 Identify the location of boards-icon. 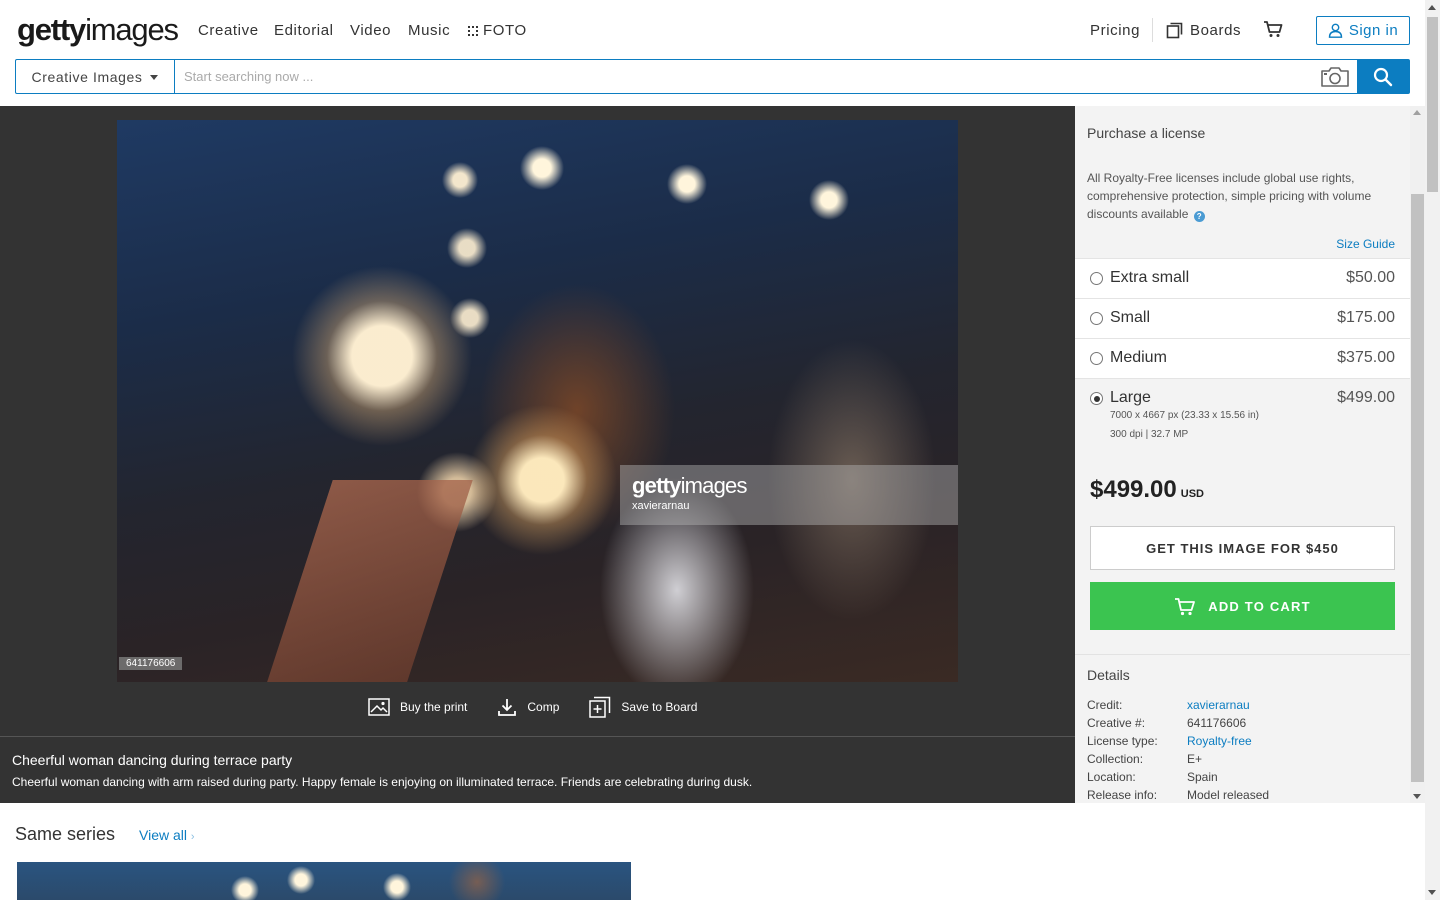
(1174, 30).